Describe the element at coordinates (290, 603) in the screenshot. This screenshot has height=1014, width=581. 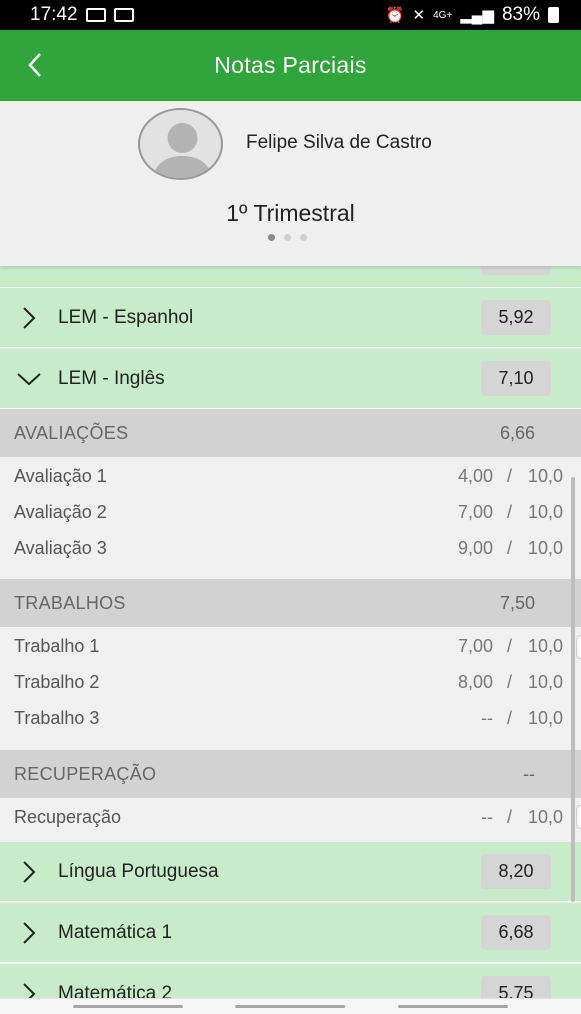
I see `section-header-trabalhos: TRABALHOS 7,50` at that location.